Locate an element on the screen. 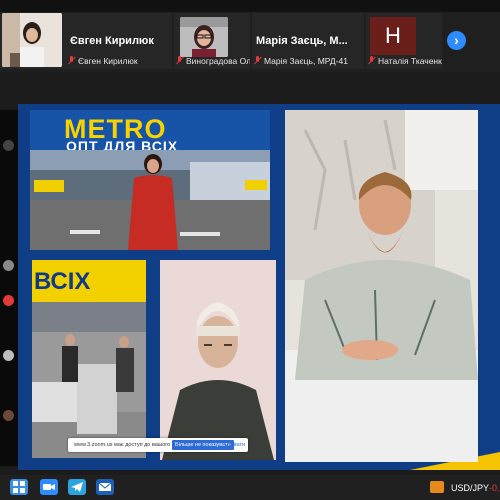 This screenshot has width=500, height=500. telegram-icon is located at coordinates (77, 487).